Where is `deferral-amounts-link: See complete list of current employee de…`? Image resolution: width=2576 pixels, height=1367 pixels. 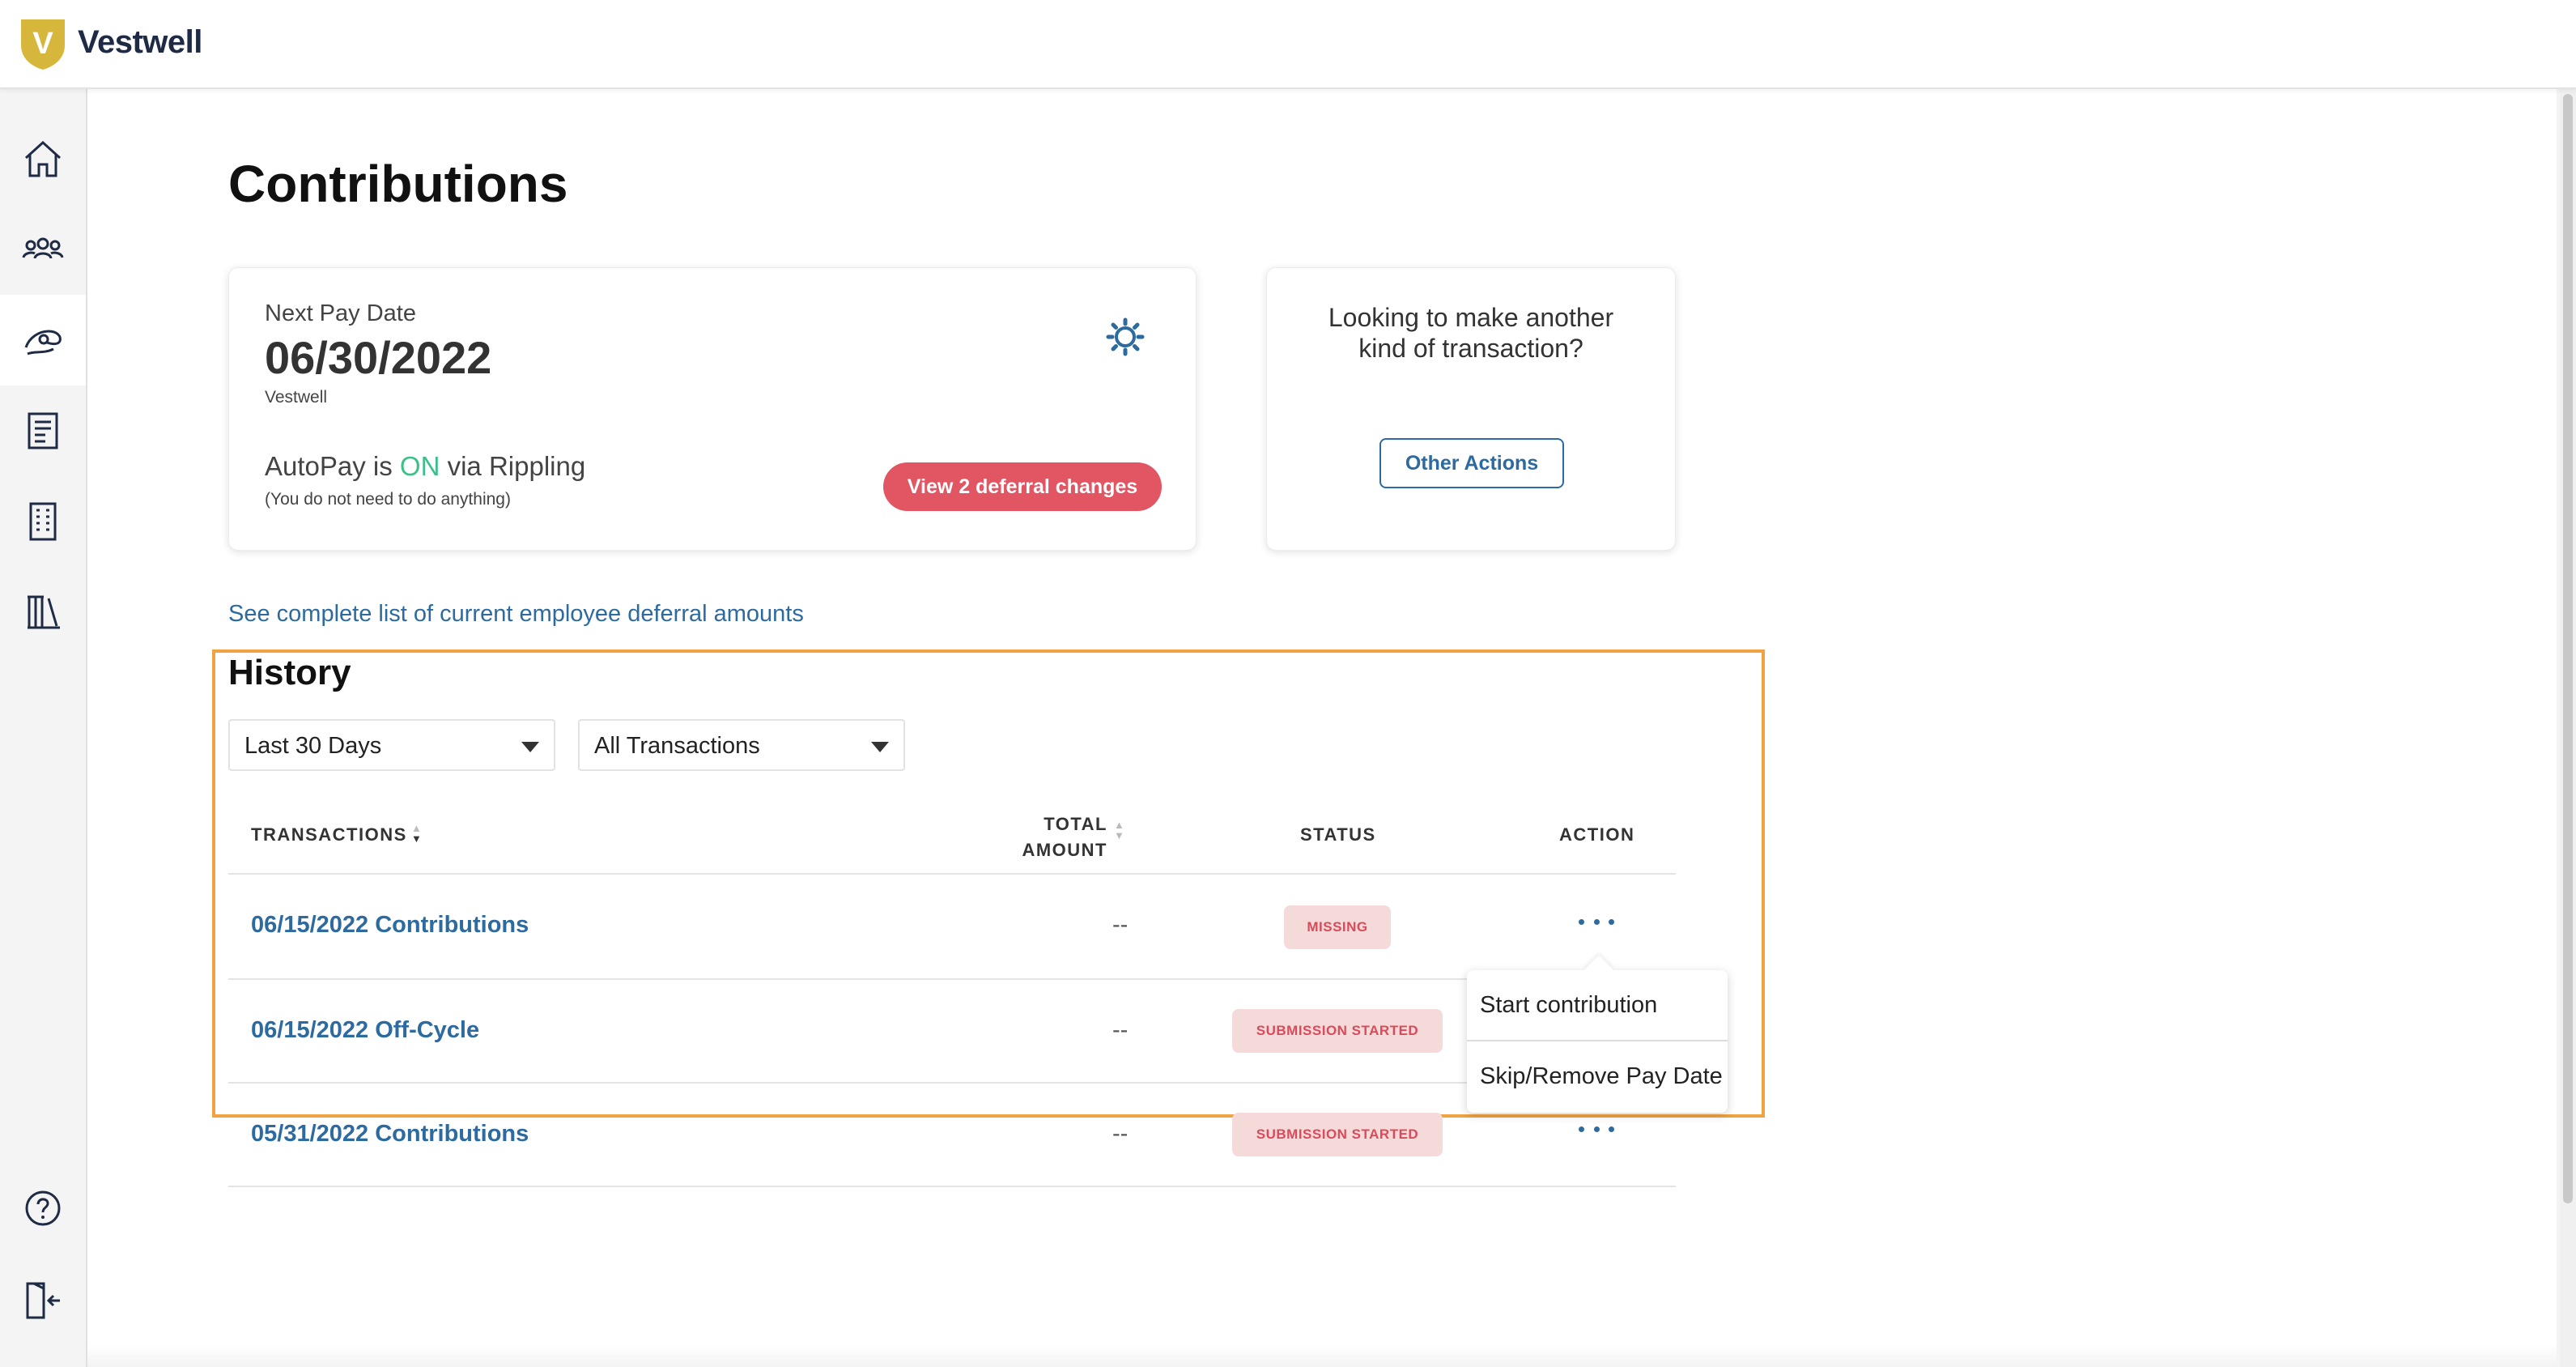
deferral-amounts-link: See complete list of current employee de… is located at coordinates (516, 614).